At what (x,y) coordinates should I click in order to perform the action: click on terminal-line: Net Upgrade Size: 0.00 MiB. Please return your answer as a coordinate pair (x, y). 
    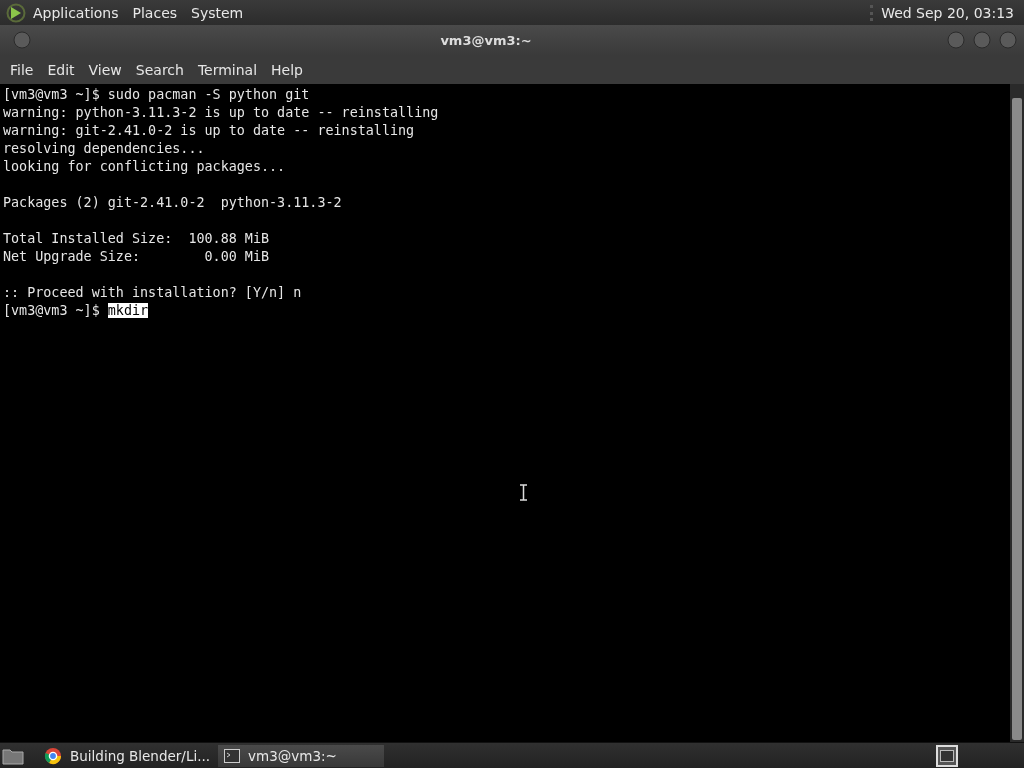
    Looking at the image, I should click on (136, 256).